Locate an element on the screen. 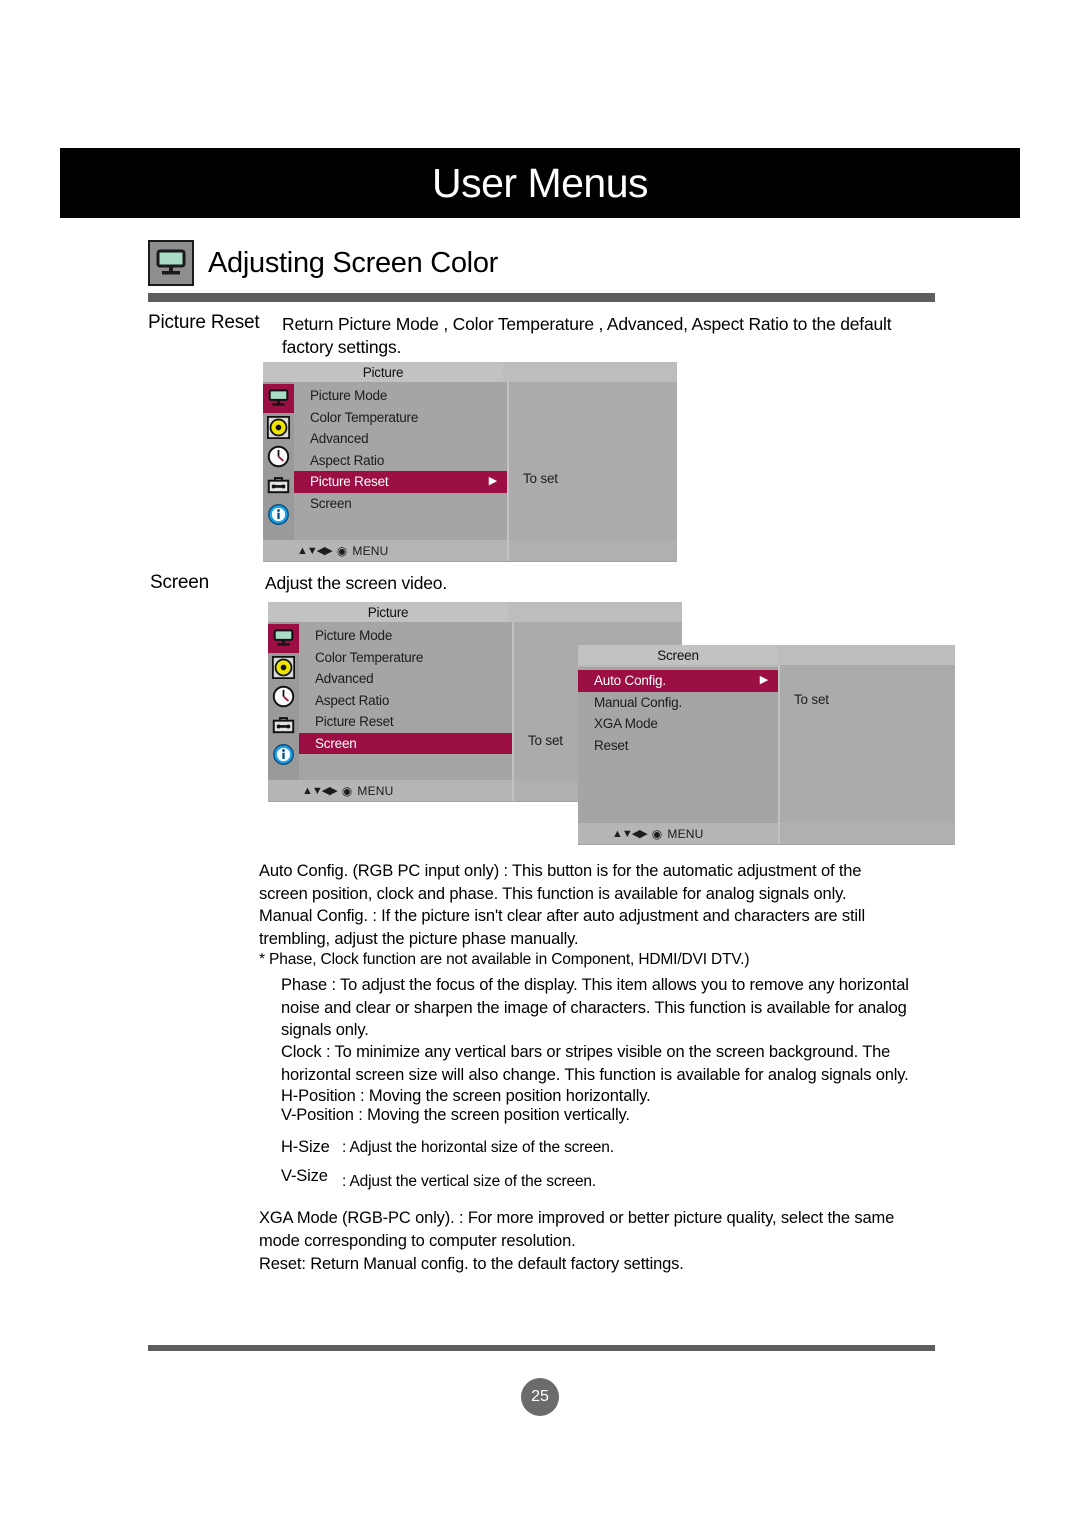 The width and height of the screenshot is (1080, 1530). osd-submenu-title: Screen is located at coordinates (678, 655).